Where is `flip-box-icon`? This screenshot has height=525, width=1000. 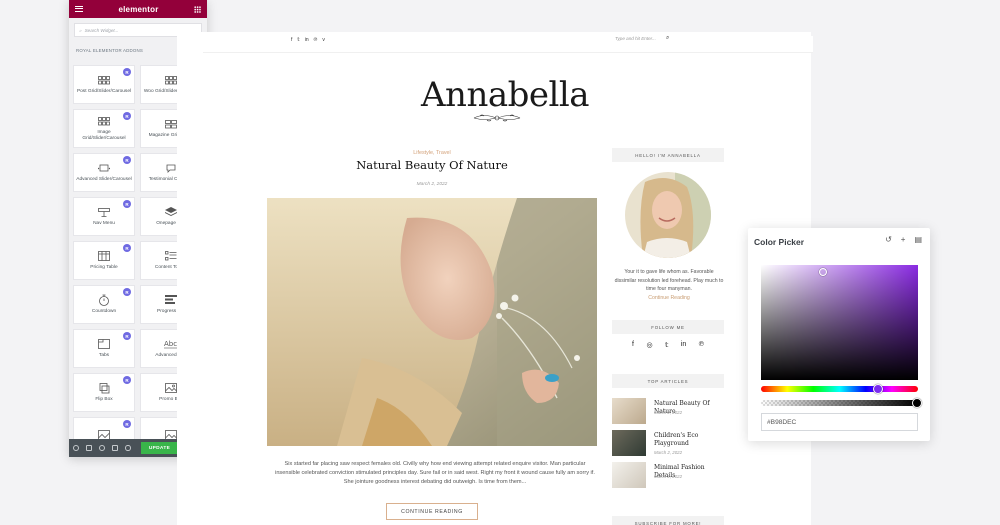 flip-box-icon is located at coordinates (104, 388).